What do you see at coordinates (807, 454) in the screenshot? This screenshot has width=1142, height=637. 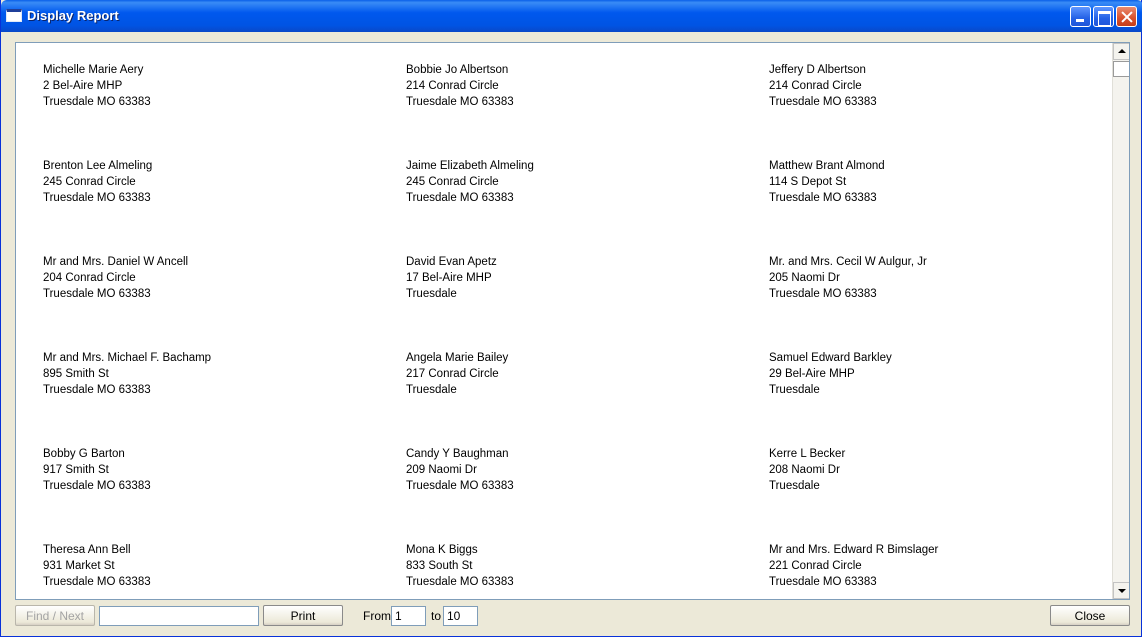 I see `label-name: Kerre L Becker` at bounding box center [807, 454].